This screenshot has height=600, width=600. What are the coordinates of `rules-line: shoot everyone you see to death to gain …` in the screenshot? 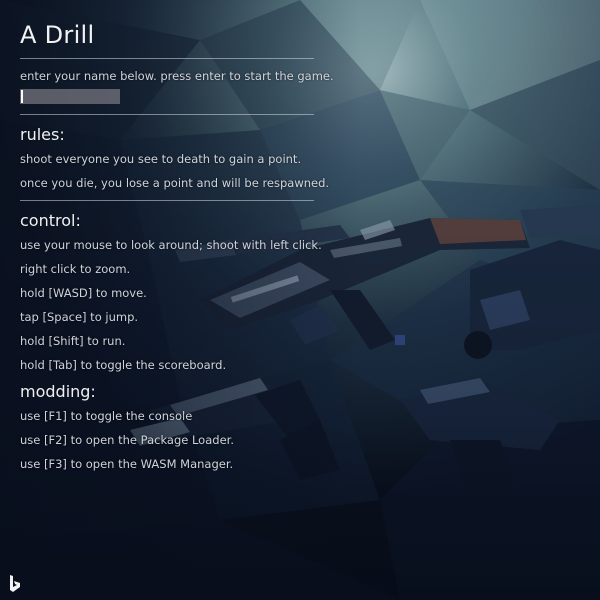 It's located at (161, 159).